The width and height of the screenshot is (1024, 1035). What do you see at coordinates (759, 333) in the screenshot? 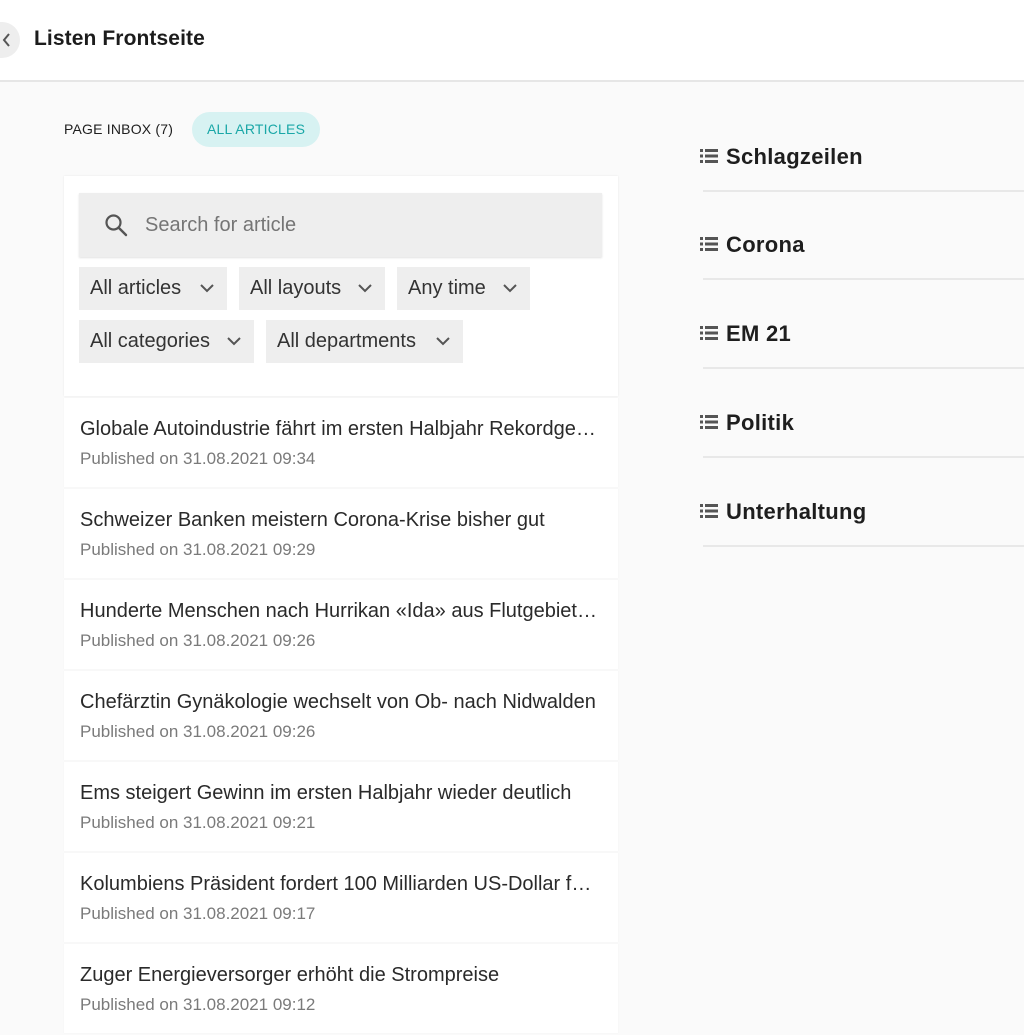
I see `section-label: EM 21` at bounding box center [759, 333].